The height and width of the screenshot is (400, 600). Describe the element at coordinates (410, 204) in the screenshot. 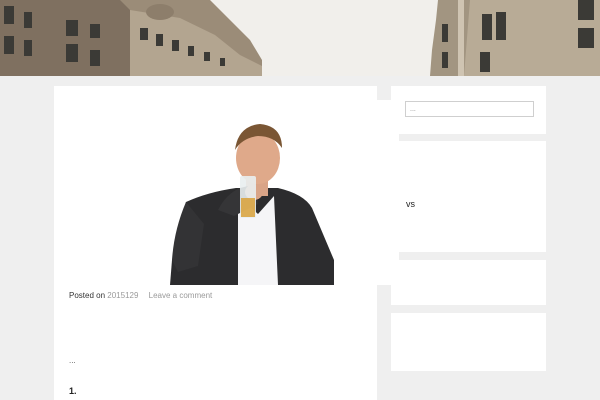

I see `widget-text: vs` at that location.